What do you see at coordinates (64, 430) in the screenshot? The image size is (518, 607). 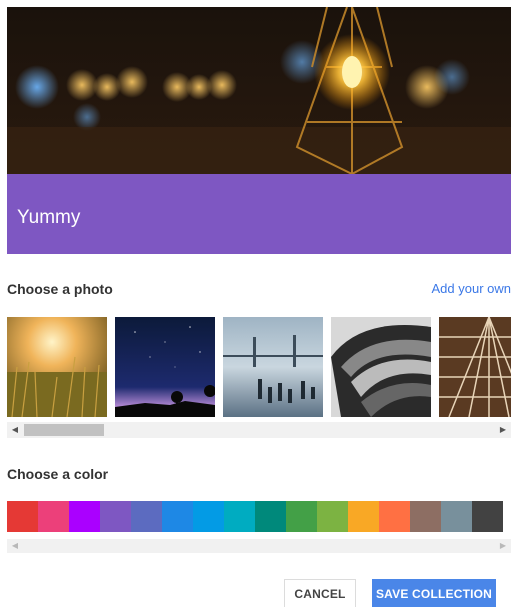 I see `scrollbar-thumb` at bounding box center [64, 430].